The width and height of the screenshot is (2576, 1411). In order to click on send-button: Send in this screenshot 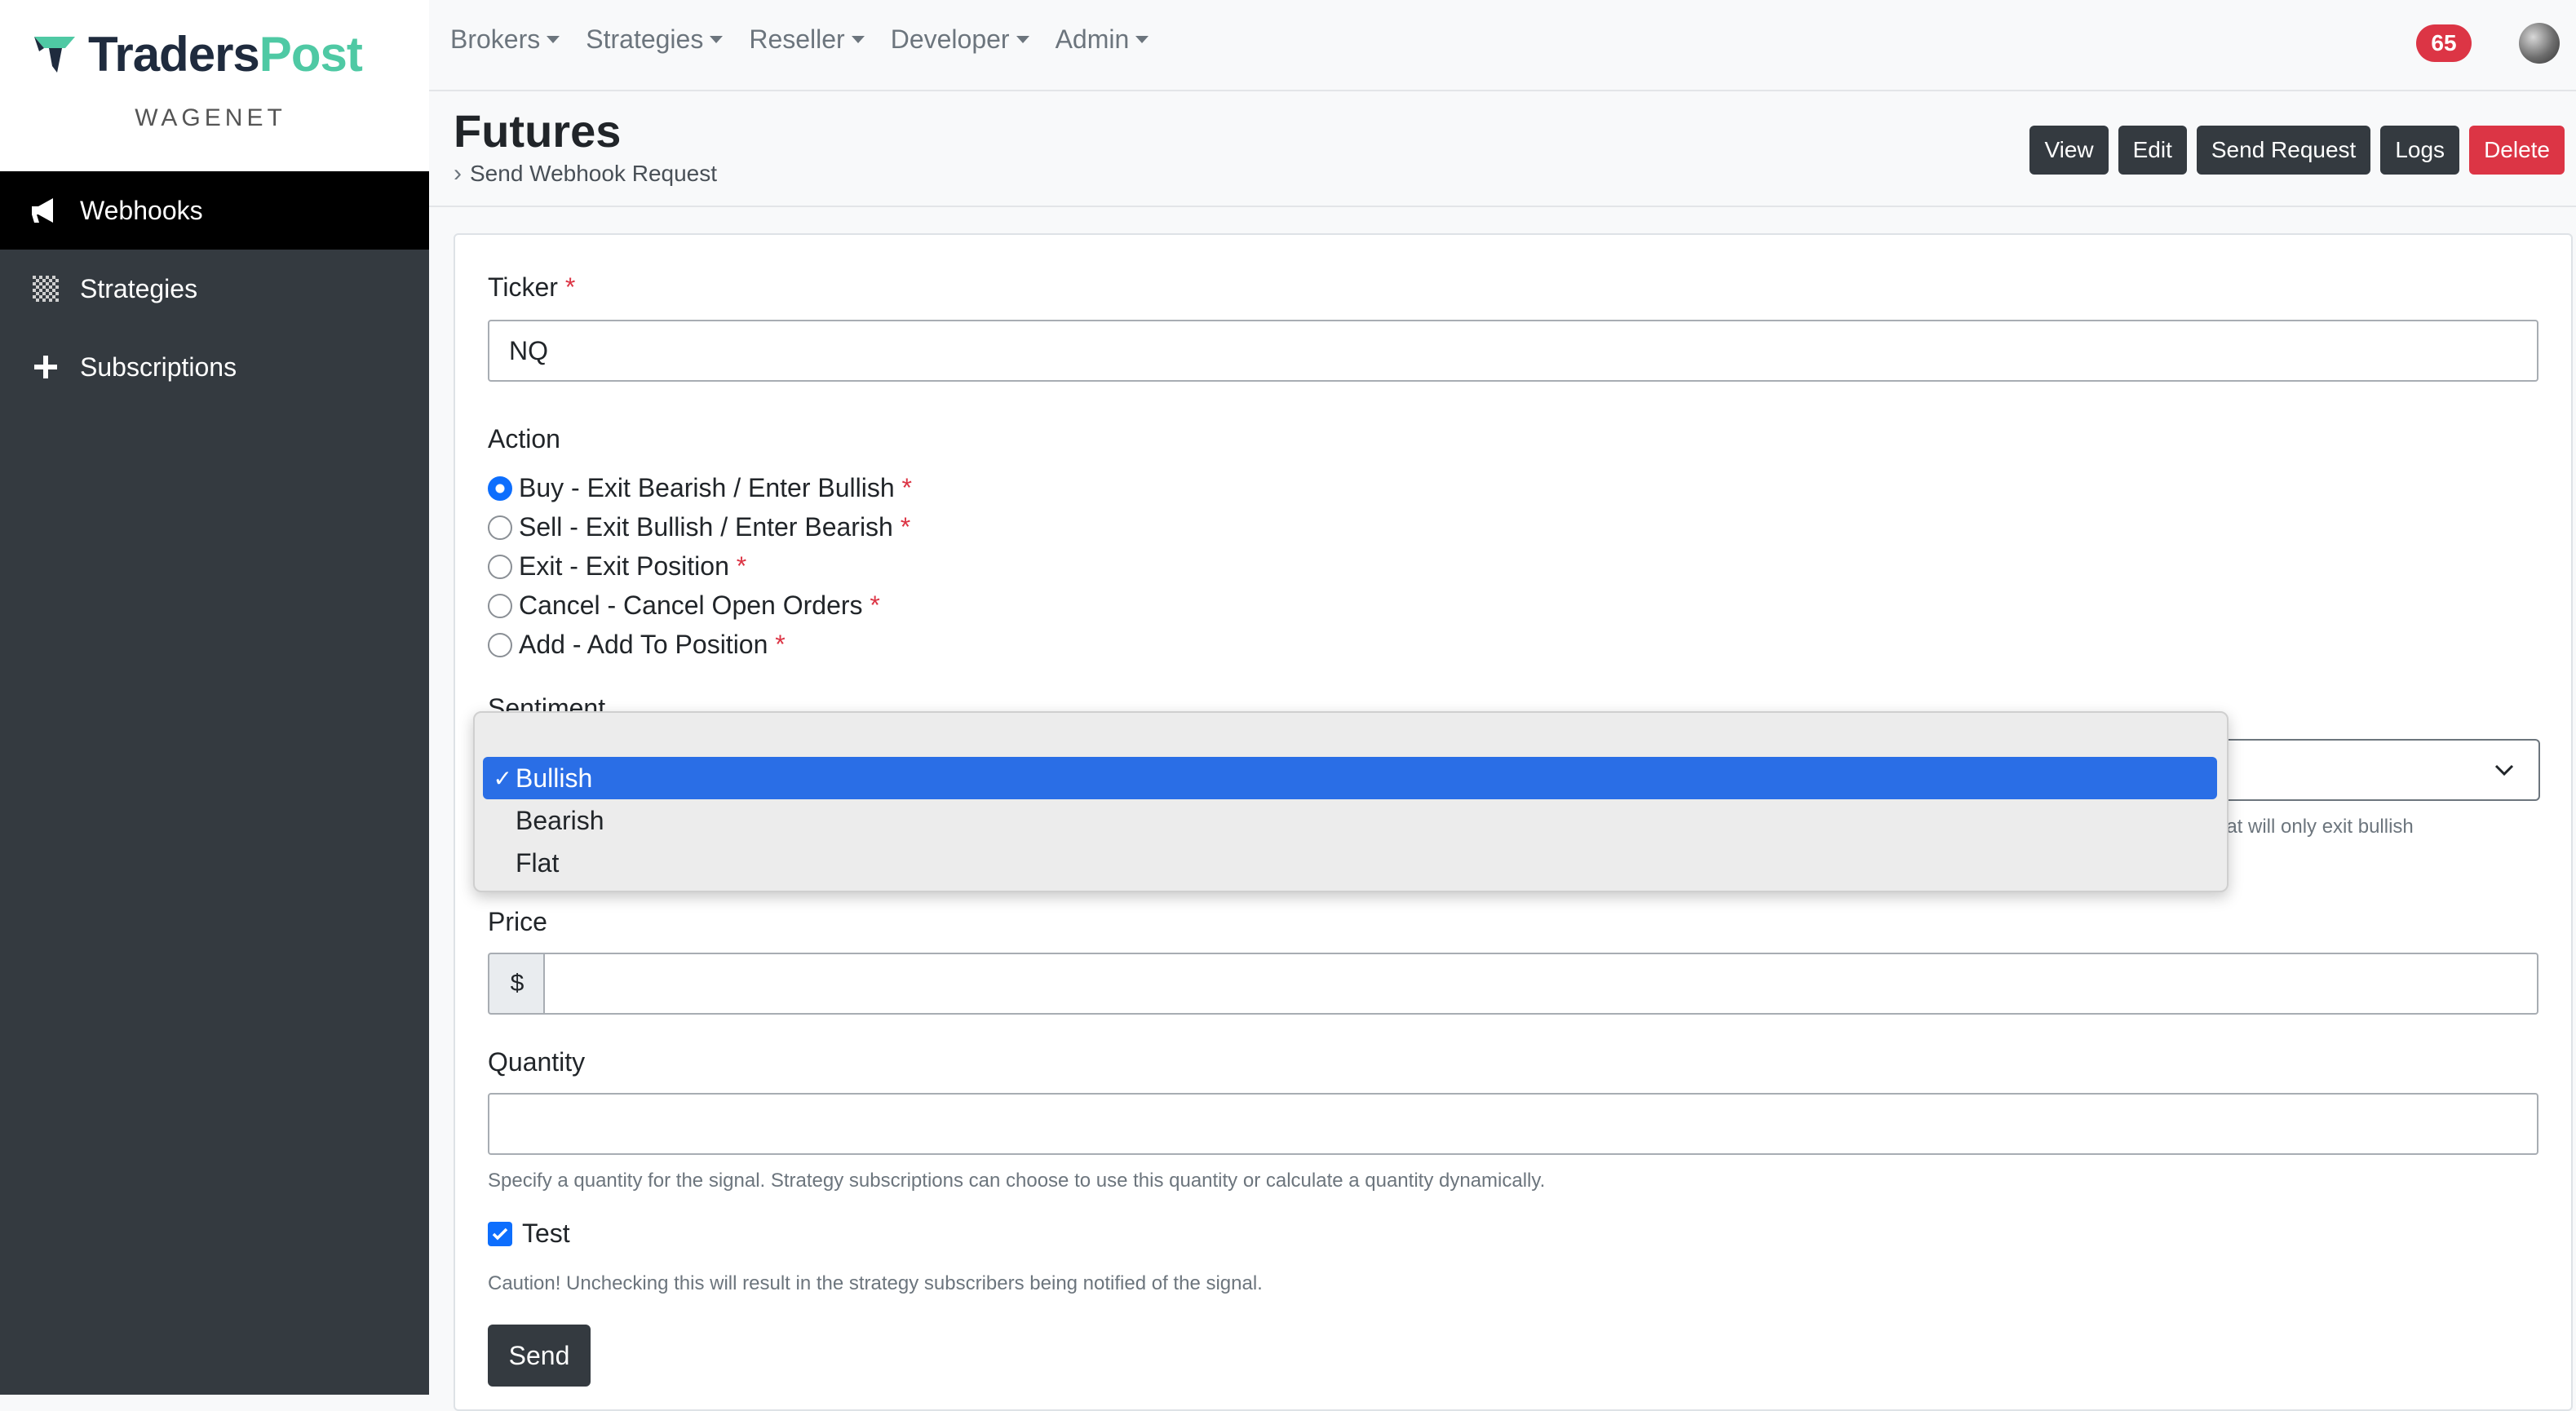, I will do `click(539, 1356)`.